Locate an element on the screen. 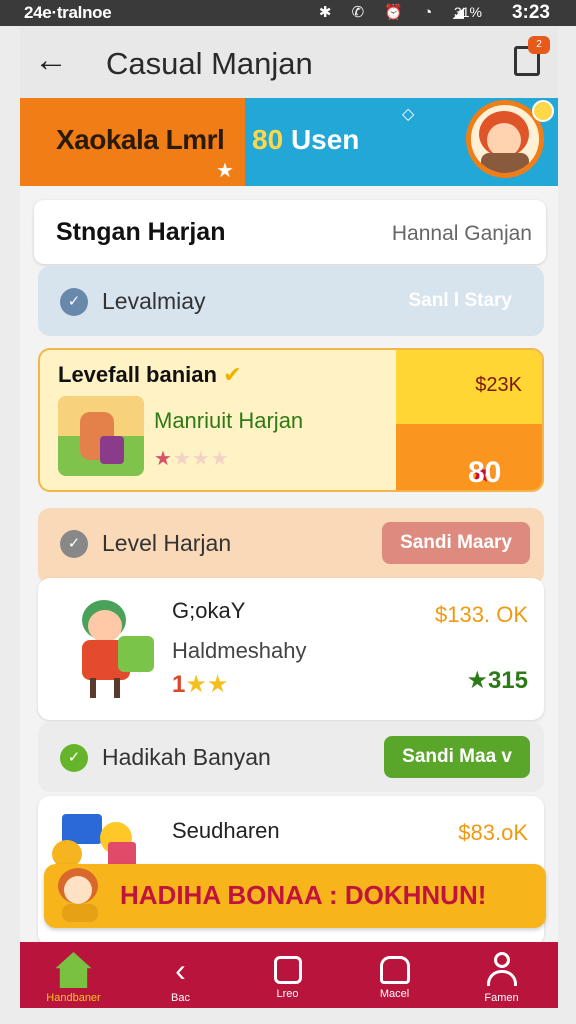 The image size is (576, 1024). status-carrier: 24e·tralnoe is located at coordinates (68, 12).